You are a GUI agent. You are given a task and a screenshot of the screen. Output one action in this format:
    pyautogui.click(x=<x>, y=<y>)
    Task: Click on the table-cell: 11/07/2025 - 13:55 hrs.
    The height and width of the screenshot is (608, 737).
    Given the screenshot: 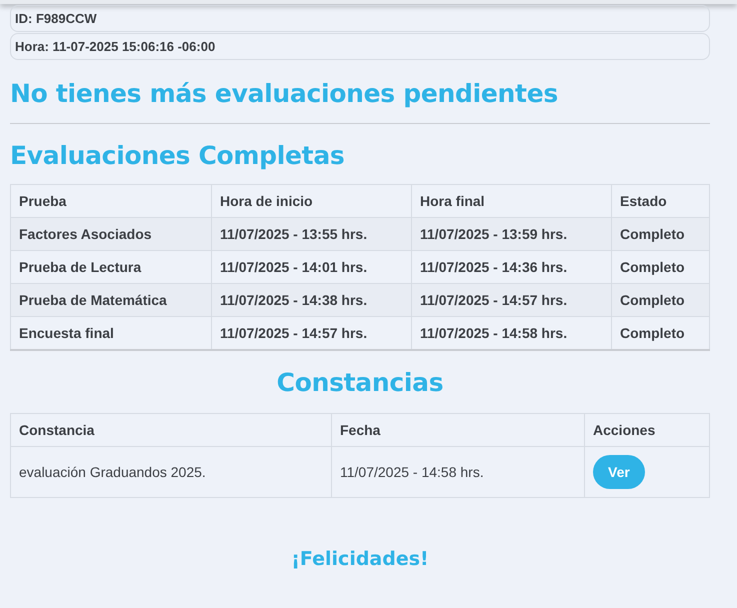 What is the action you would take?
    pyautogui.click(x=312, y=234)
    